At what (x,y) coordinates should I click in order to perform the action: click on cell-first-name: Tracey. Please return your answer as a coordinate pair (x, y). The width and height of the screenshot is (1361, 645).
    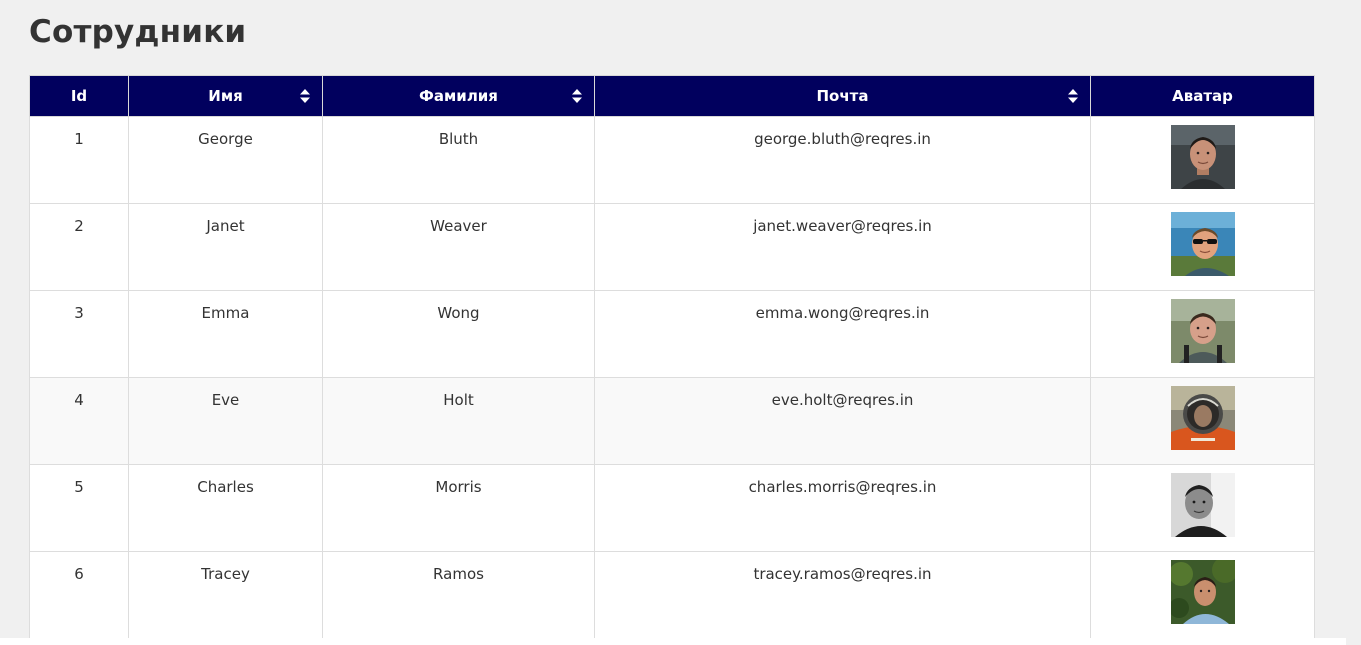
    Looking at the image, I should click on (225, 595).